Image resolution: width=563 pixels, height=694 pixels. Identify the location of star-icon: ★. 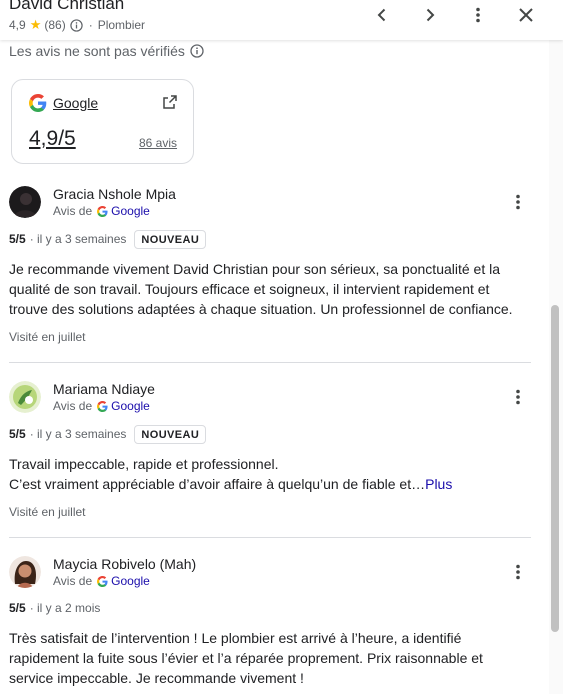
(35, 24).